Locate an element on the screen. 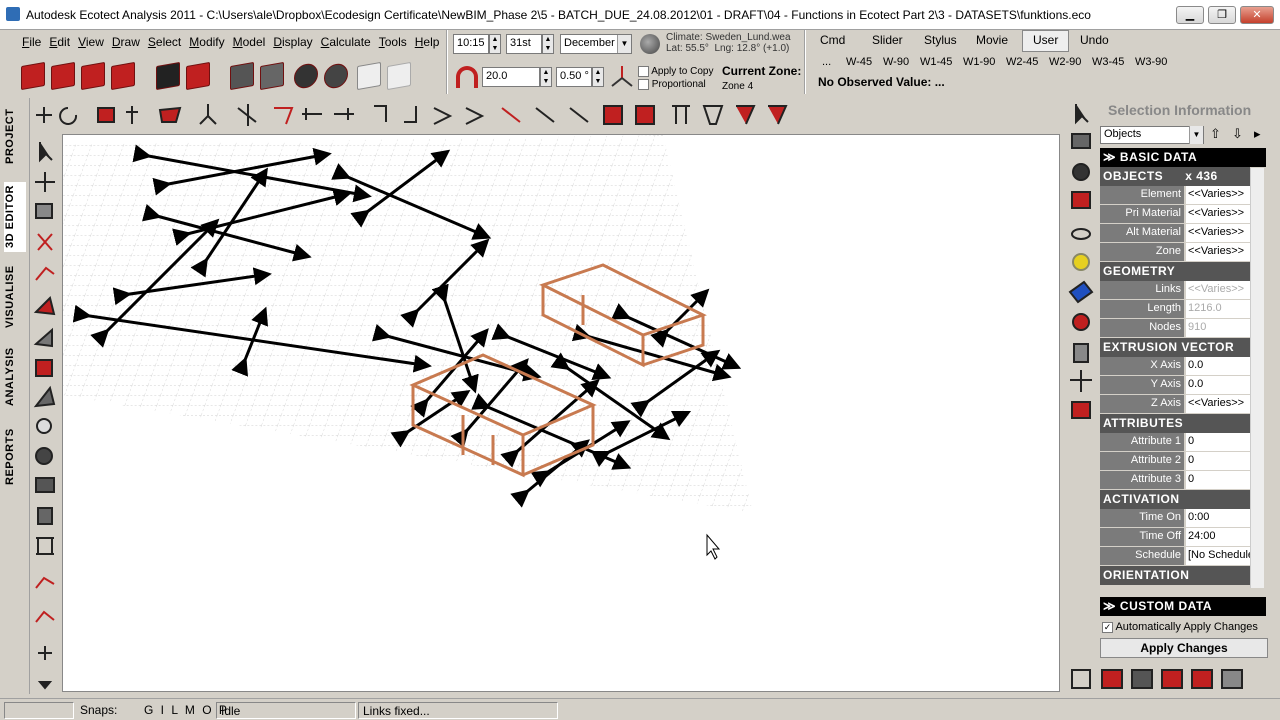 The width and height of the screenshot is (1280, 720). apply-changes-button: Apply Changes is located at coordinates (1184, 648).